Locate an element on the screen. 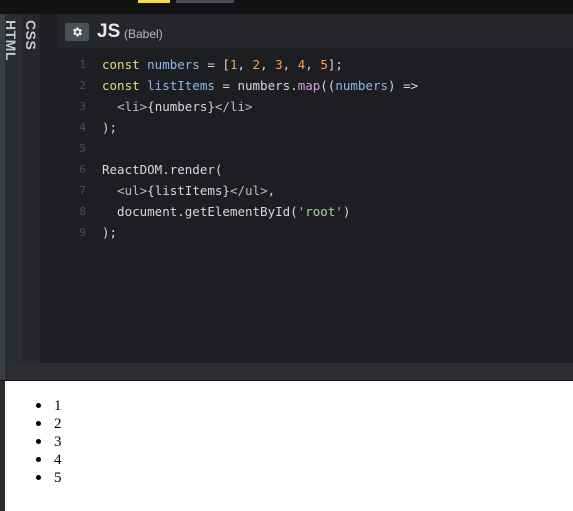 The image size is (573, 511). line-number: 5 is located at coordinates (82, 148).